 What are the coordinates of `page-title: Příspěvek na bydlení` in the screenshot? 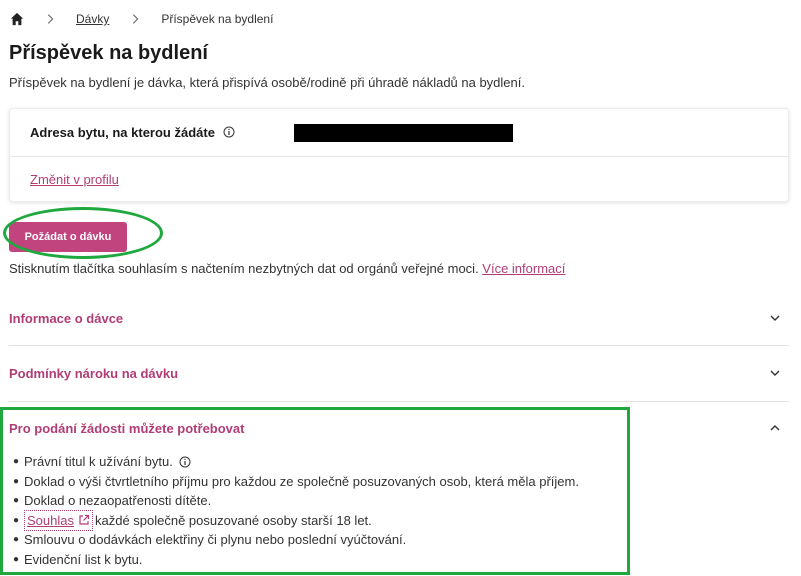 It's located at (108, 53).